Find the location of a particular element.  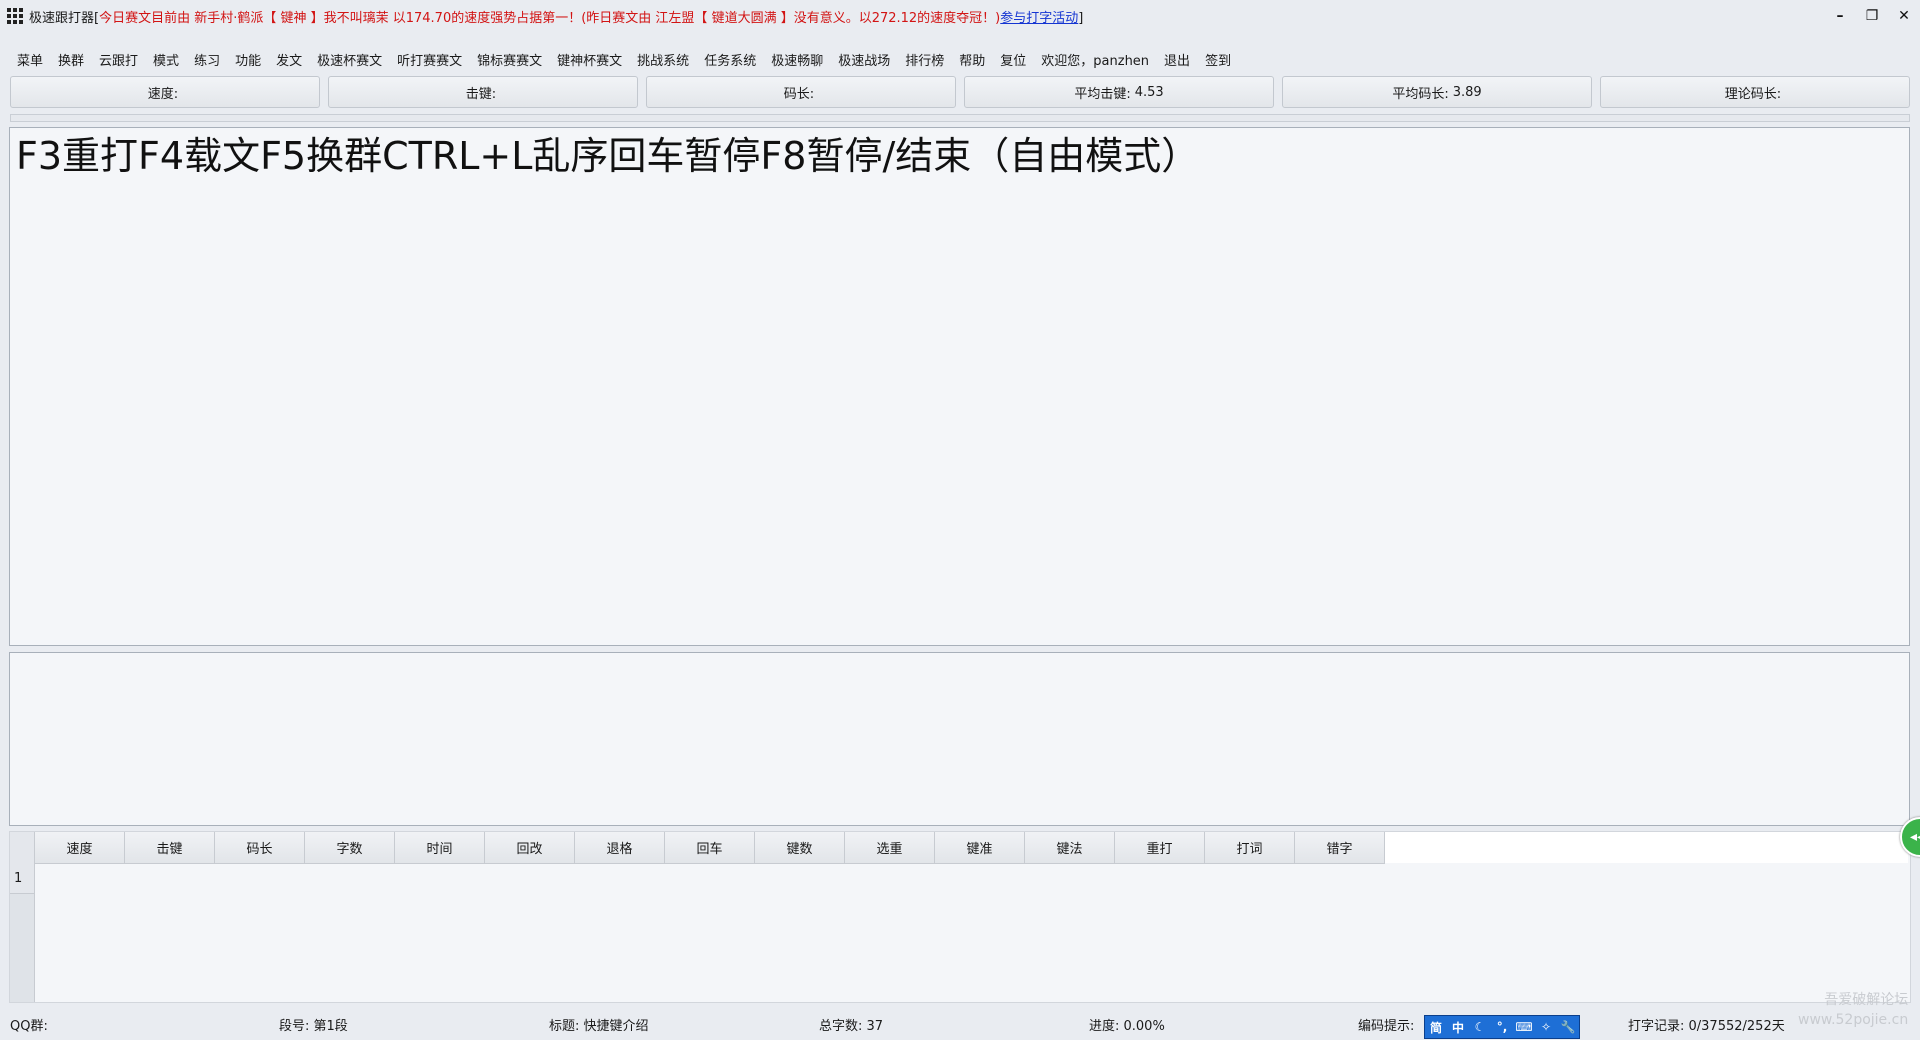

column-header-char-count: 字数 is located at coordinates (350, 848).